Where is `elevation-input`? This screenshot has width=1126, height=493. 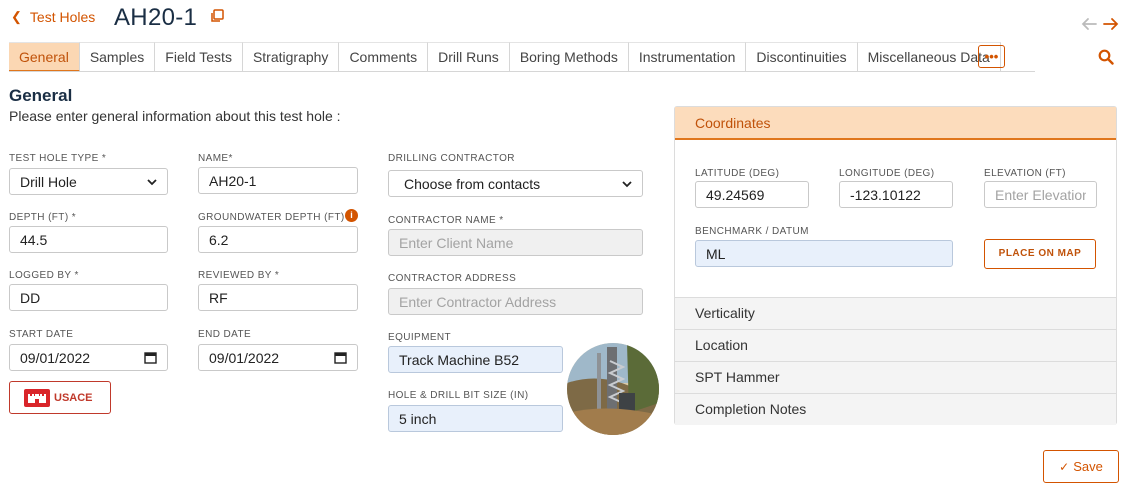 elevation-input is located at coordinates (1040, 194).